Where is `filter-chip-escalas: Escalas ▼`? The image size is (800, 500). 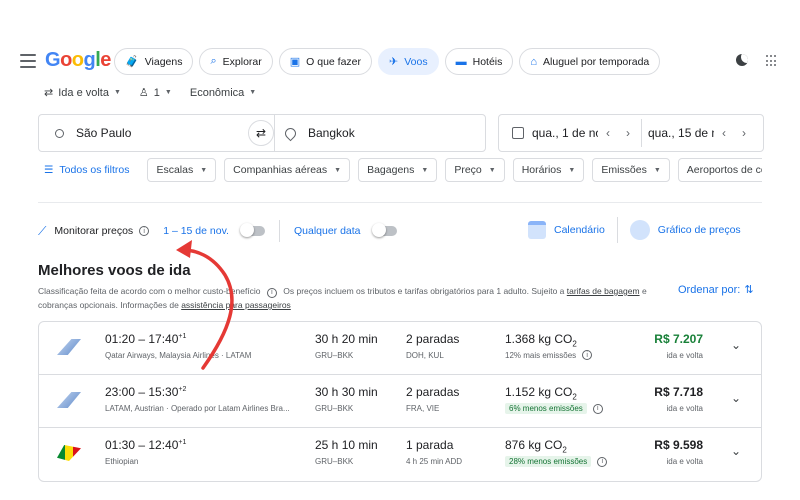 filter-chip-escalas: Escalas ▼ is located at coordinates (182, 170).